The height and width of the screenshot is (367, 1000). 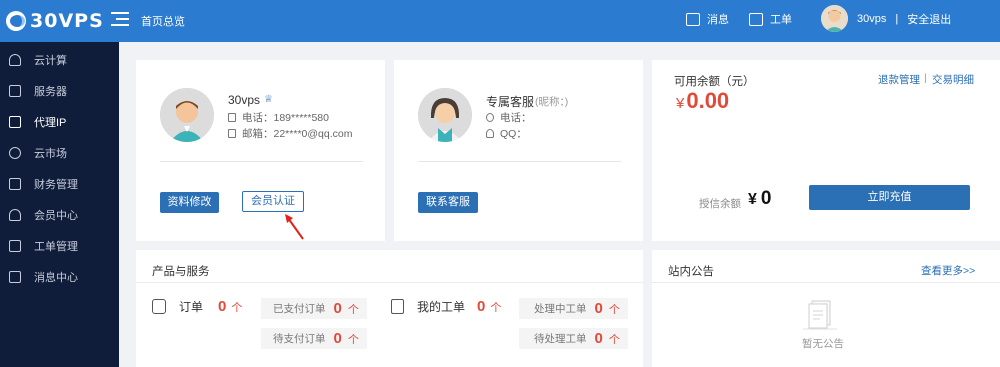 I want to click on qq-icon, so click(x=490, y=133).